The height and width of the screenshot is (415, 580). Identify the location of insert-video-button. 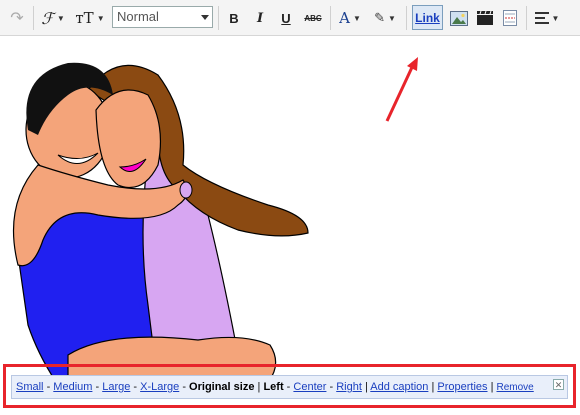
(485, 18).